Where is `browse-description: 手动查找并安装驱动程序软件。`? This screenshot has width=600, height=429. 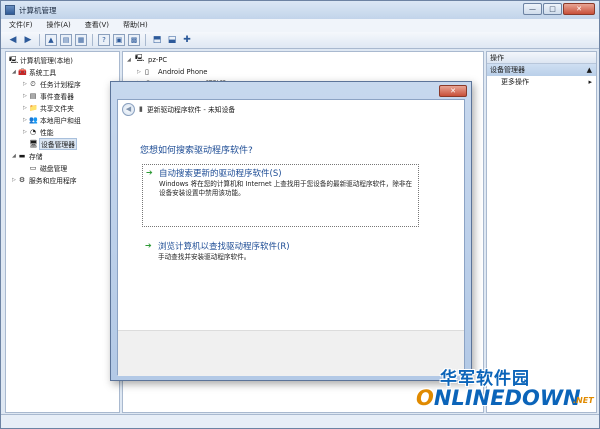
browse-description: 手动查找并安装驱动程序软件。 is located at coordinates (204, 257).